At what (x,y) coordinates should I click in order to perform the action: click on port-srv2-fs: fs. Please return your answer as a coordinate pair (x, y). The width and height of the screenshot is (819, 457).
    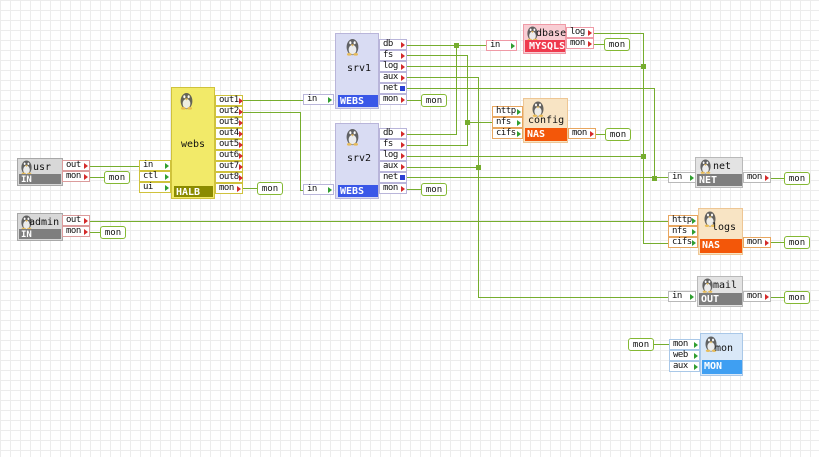
    Looking at the image, I should click on (393, 144).